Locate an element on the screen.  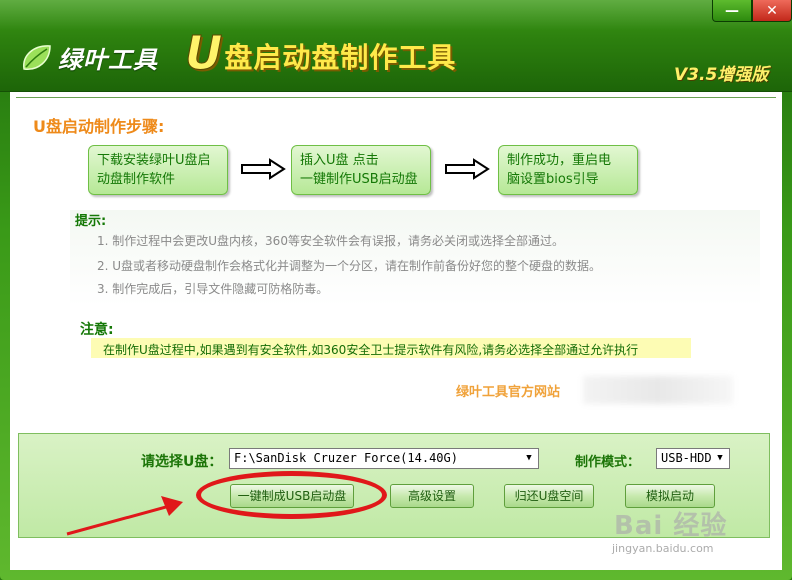
app-title-rest: 盘启动盘制作工具 is located at coordinates (340, 57).